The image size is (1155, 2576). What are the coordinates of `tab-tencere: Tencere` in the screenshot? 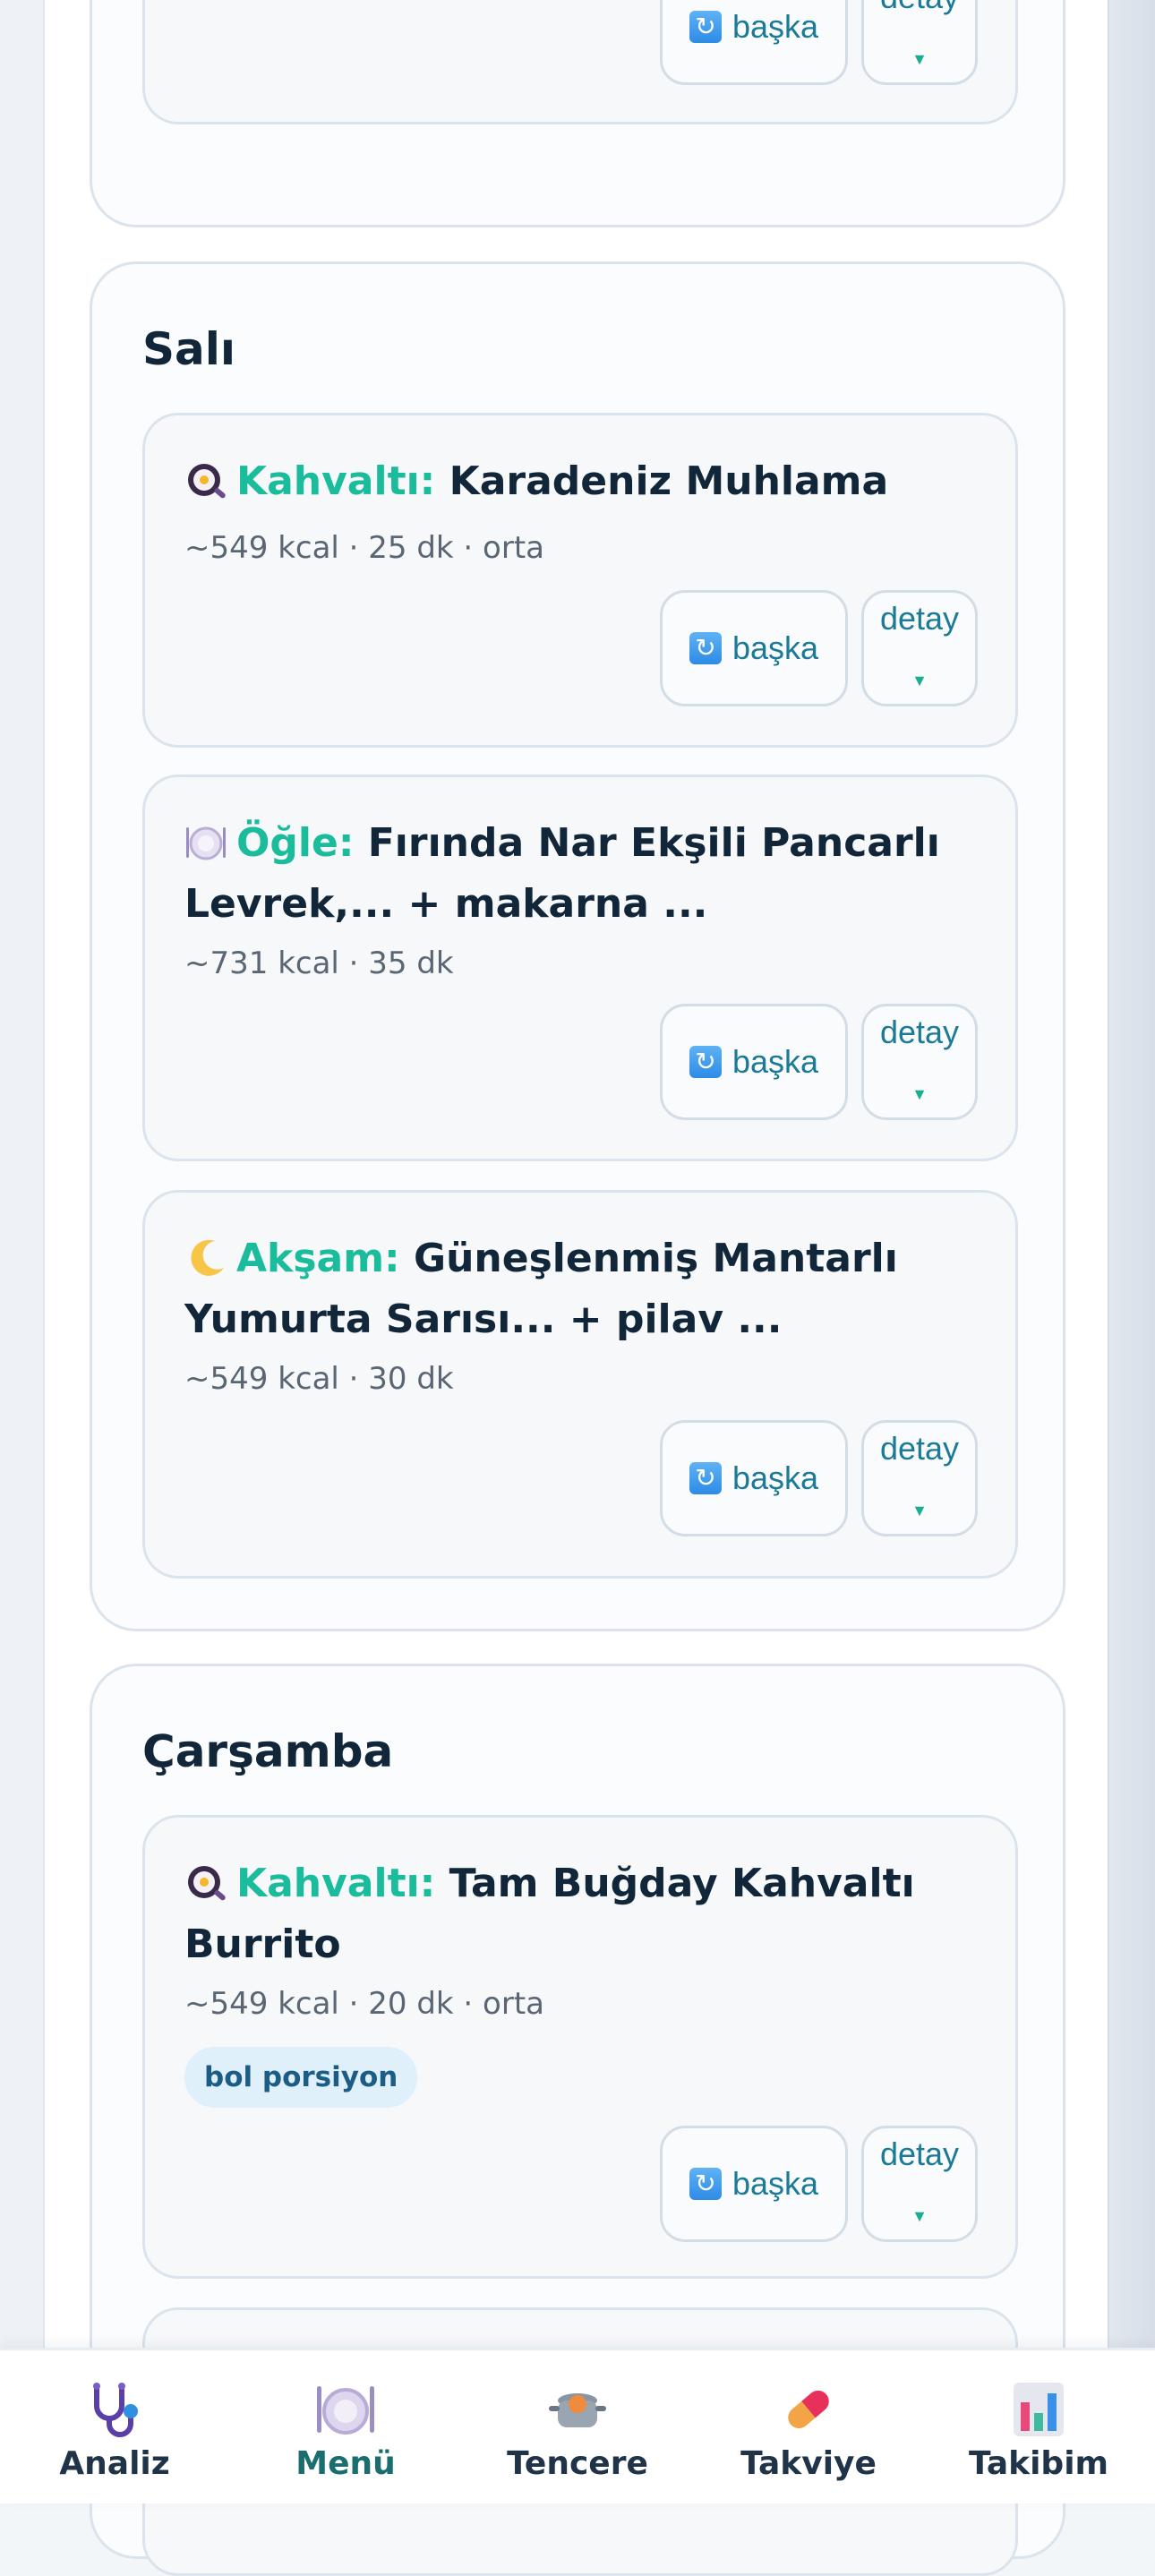 It's located at (577, 2429).